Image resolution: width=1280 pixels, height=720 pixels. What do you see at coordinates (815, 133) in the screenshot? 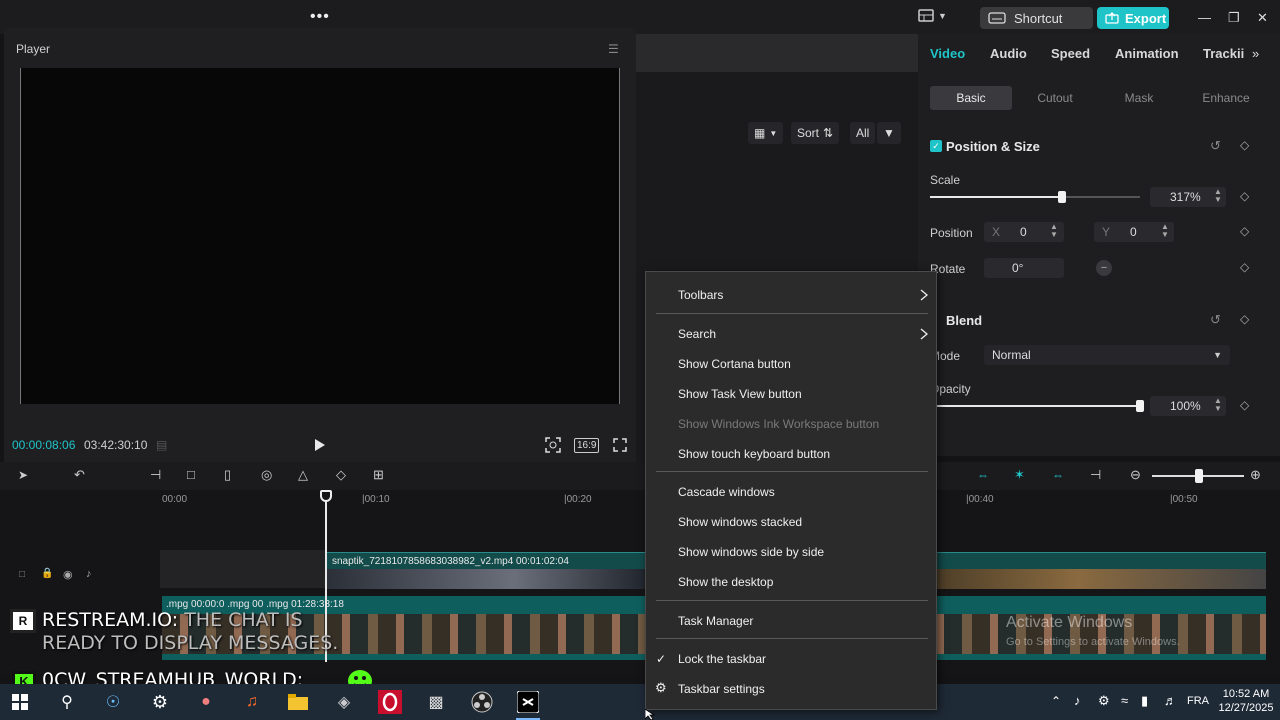
I see `sort-button: Sort ⇅` at bounding box center [815, 133].